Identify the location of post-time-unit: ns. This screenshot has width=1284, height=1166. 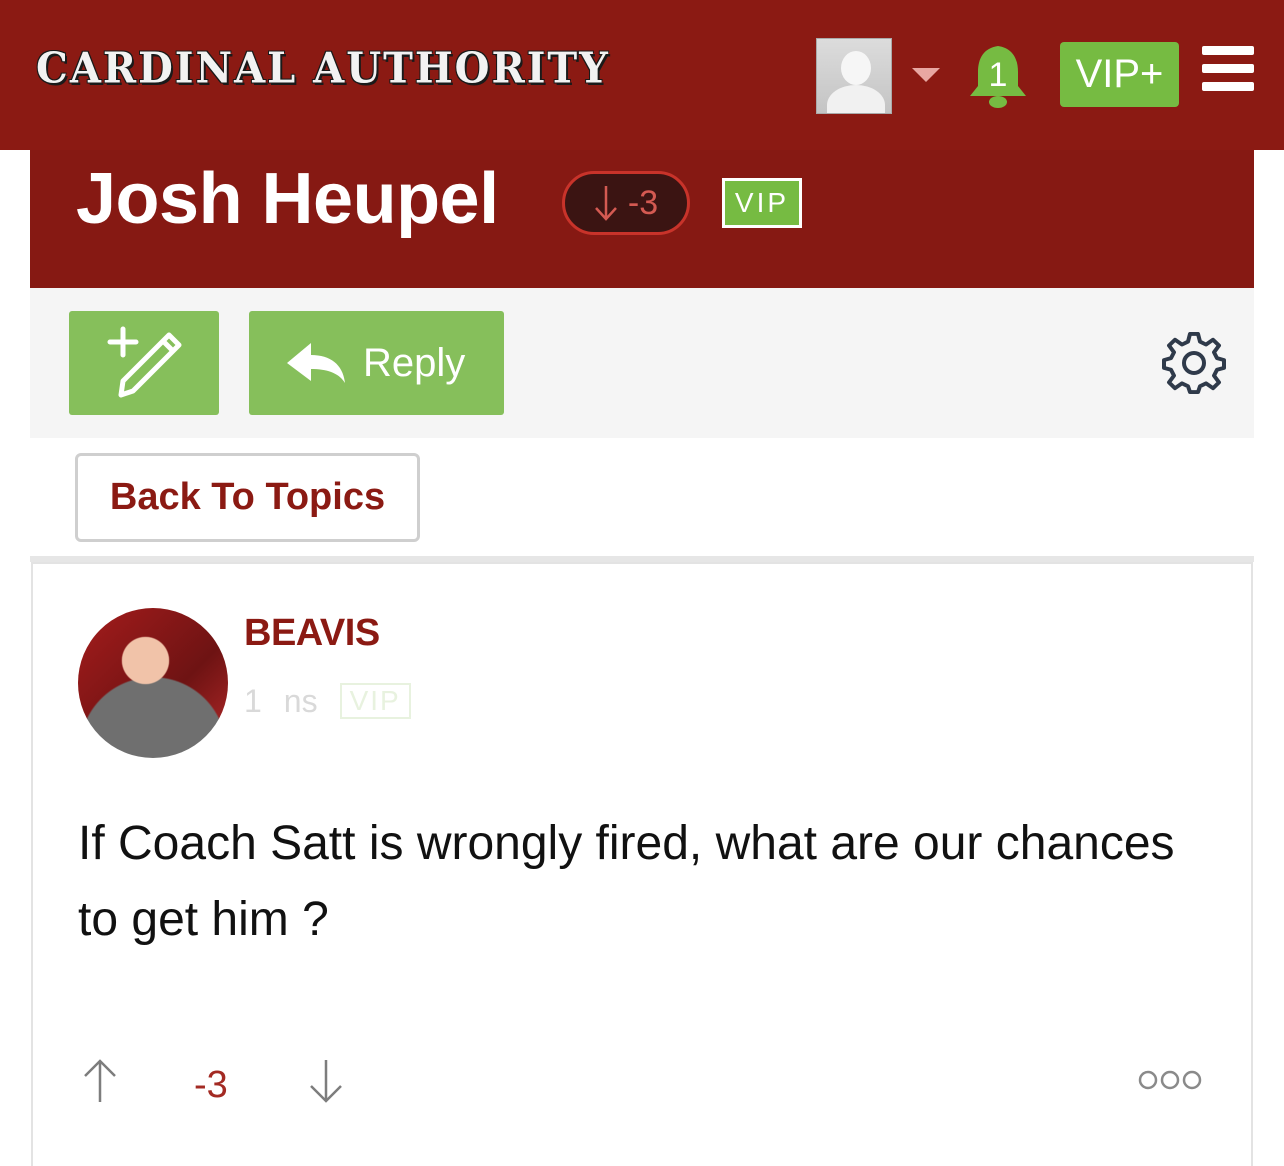
(300, 700).